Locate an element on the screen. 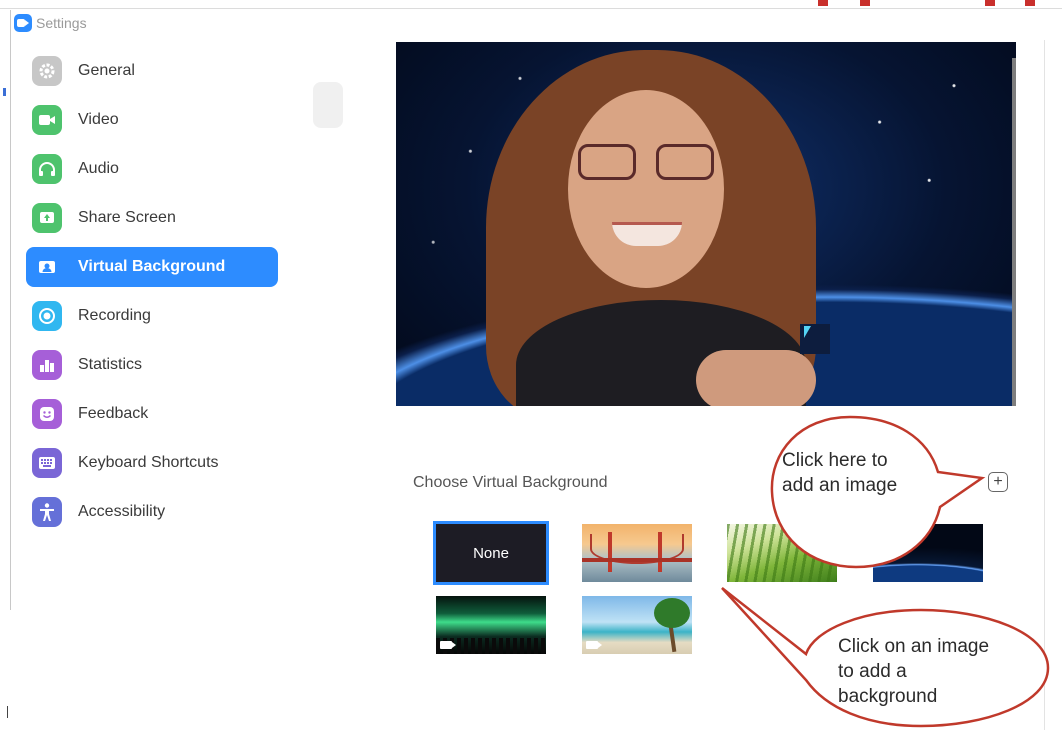  headphones-icon is located at coordinates (47, 169).